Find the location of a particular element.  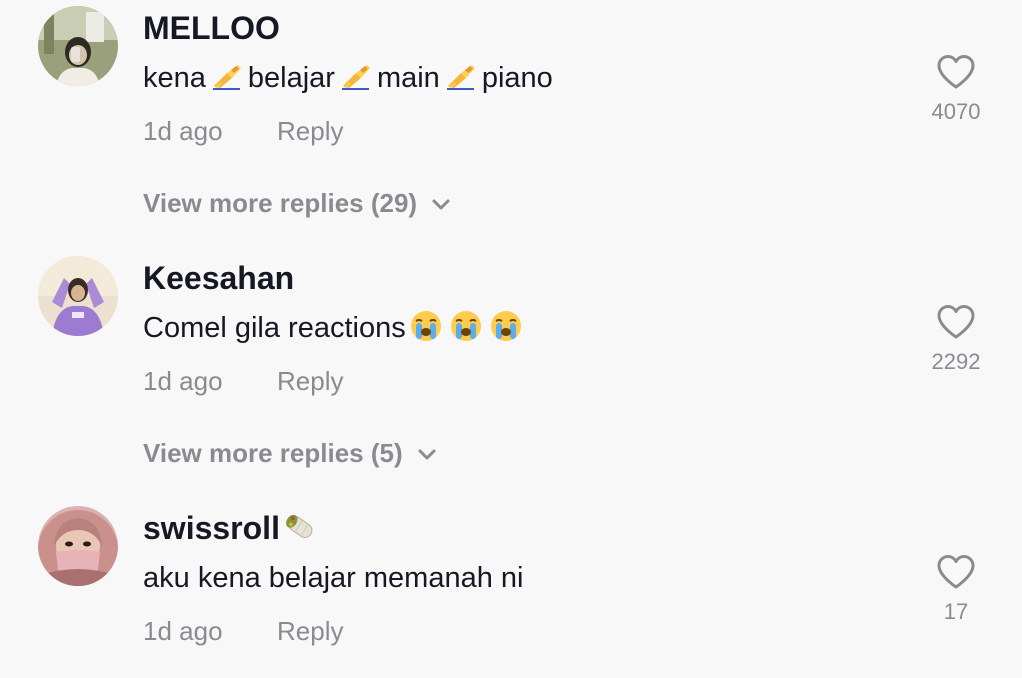

like-button: 2292 is located at coordinates (956, 349).